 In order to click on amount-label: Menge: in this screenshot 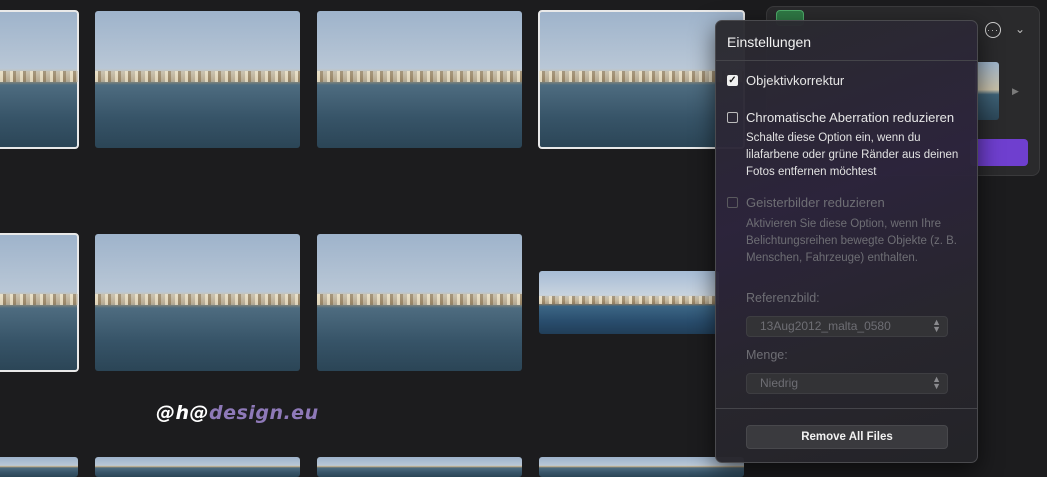, I will do `click(767, 355)`.